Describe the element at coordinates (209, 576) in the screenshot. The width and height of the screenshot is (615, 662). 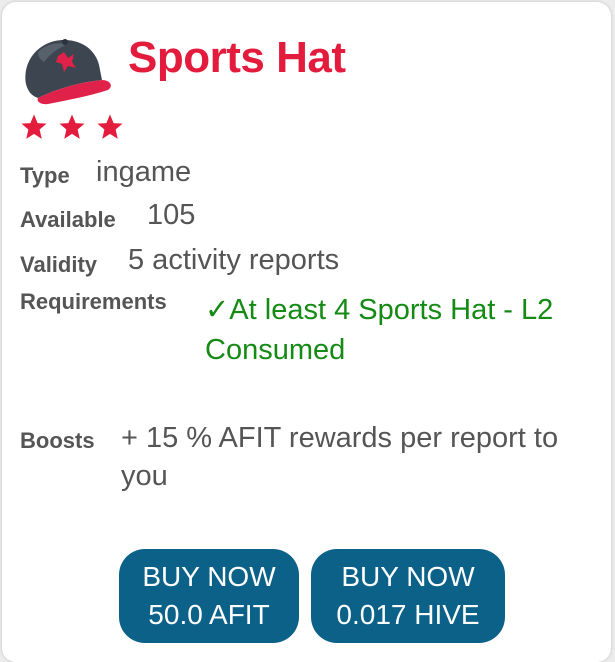
I see `buy-afit-line1: BUY NOW` at that location.